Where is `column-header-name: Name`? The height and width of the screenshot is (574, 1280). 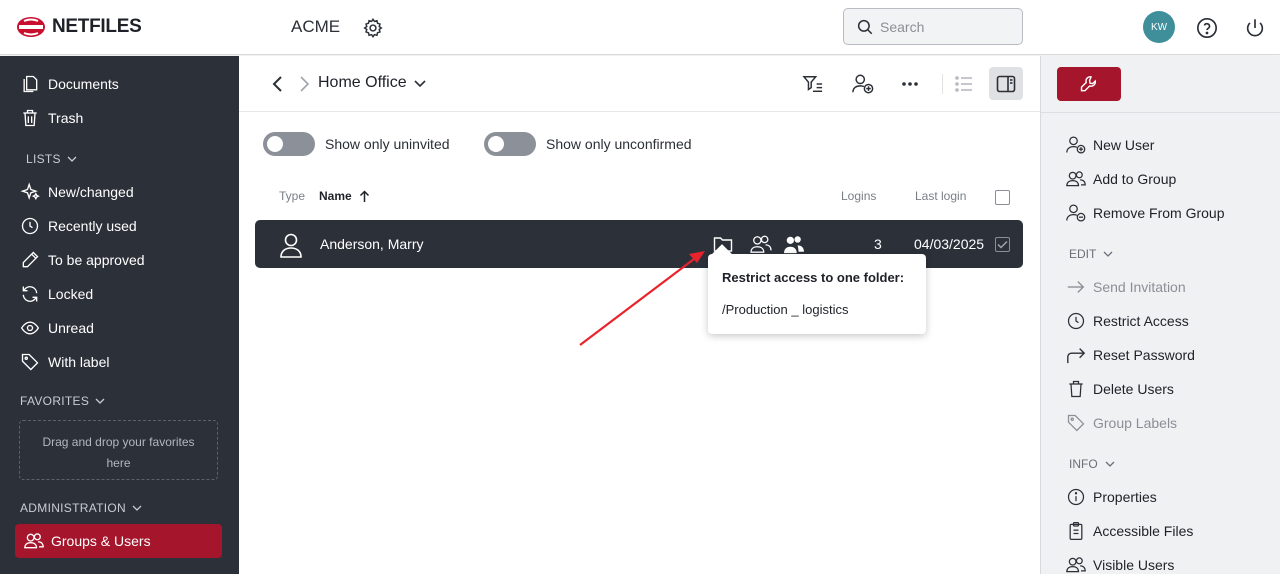 column-header-name: Name is located at coordinates (344, 196).